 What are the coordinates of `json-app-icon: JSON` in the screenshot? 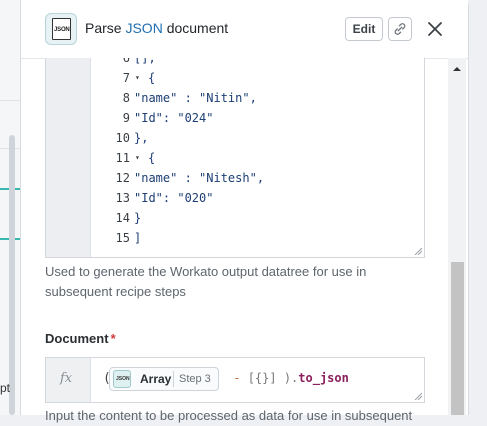 It's located at (61, 29).